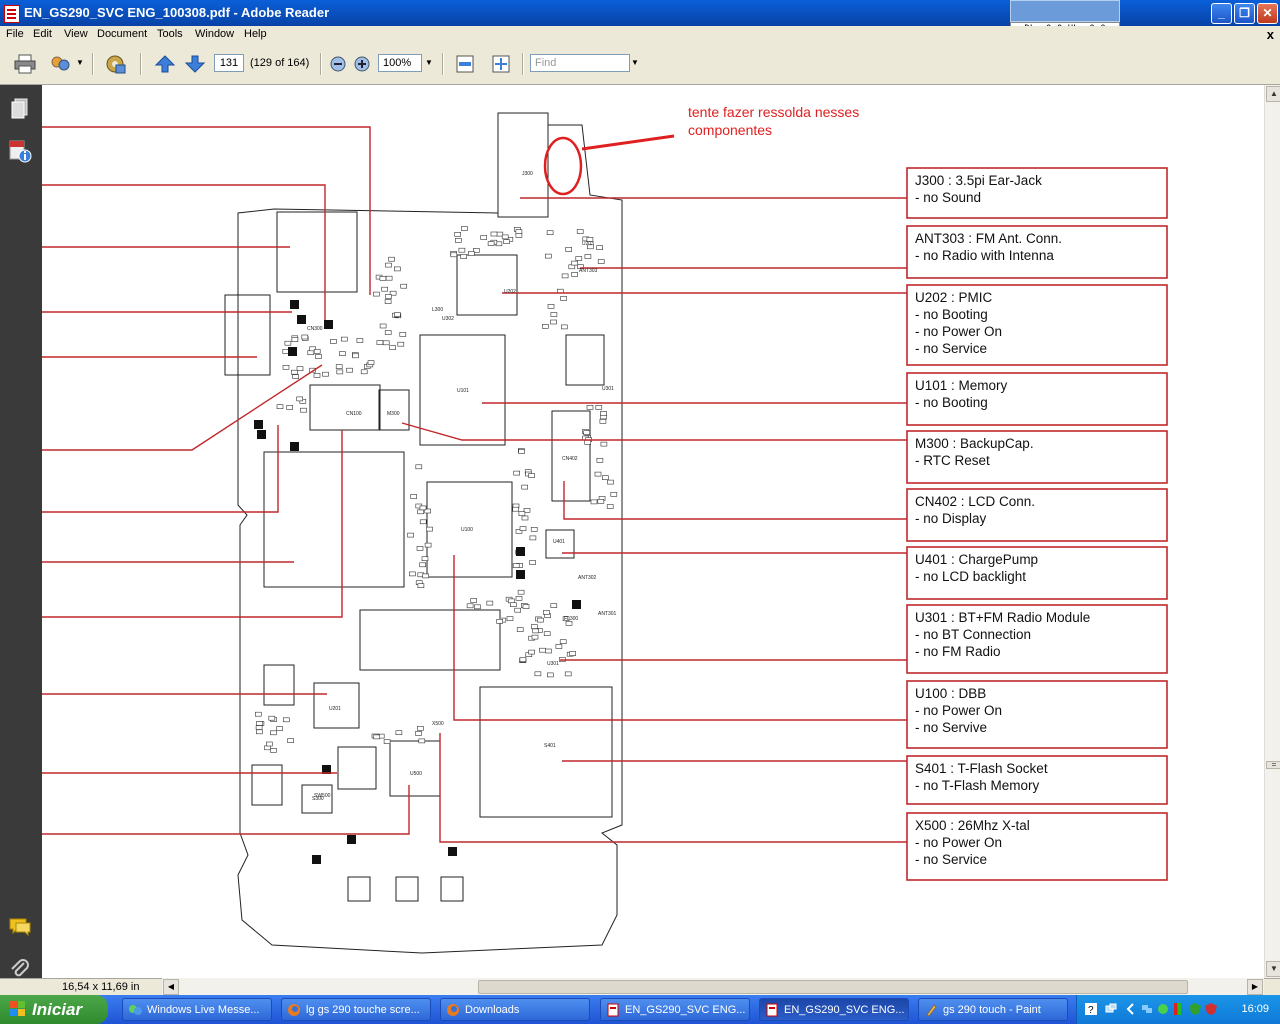 The width and height of the screenshot is (1280, 1024). Describe the element at coordinates (214, 34) in the screenshot. I see `menu-window: Window` at that location.